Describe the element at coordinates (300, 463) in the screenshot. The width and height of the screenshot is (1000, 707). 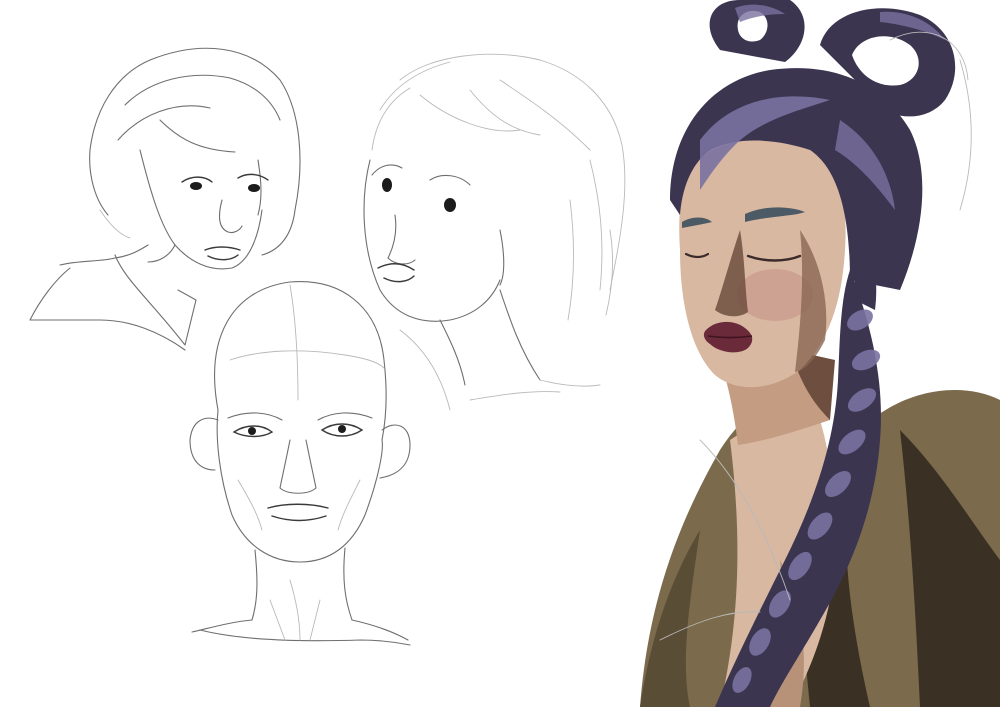
I see `bald-man-sketch` at that location.